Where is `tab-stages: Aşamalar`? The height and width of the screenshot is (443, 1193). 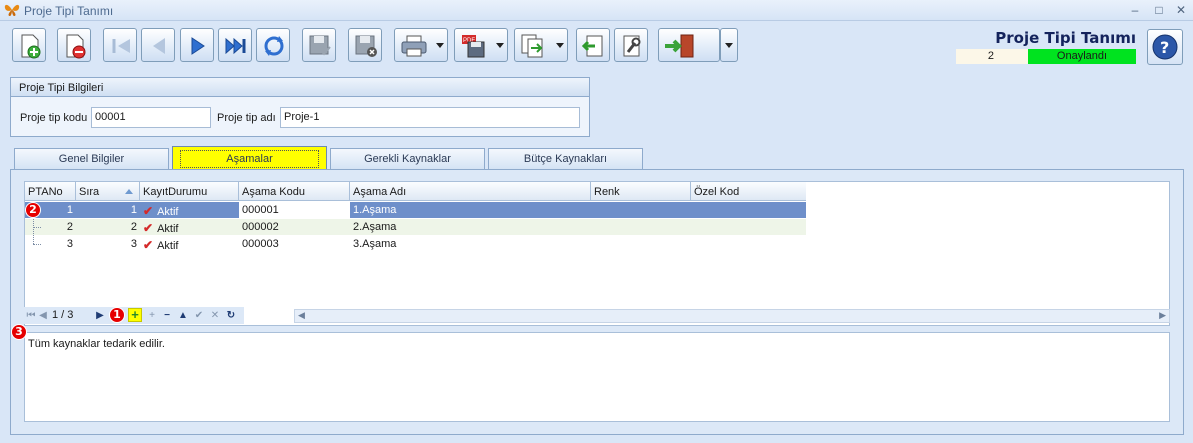
tab-stages: Aşamalar is located at coordinates (249, 158).